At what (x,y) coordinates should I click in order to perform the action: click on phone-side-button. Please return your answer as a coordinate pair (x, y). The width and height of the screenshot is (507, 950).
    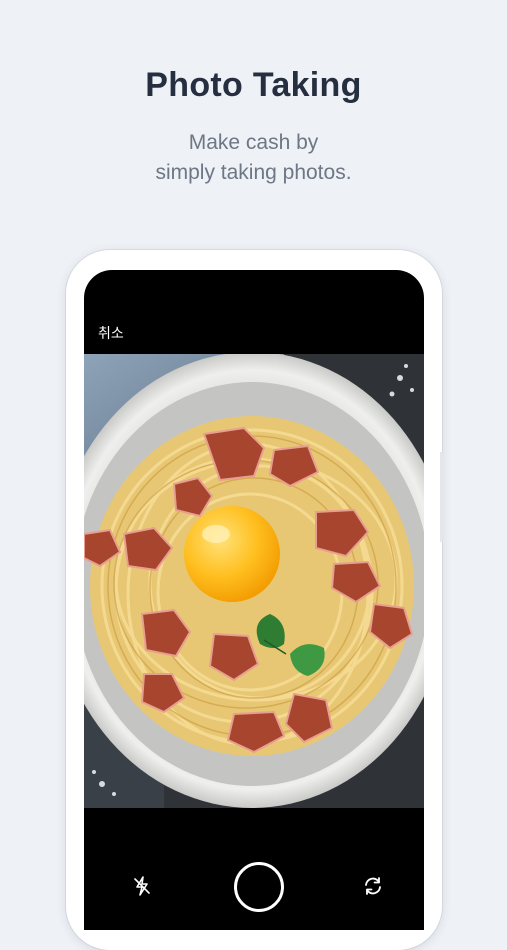
    Looking at the image, I should click on (442, 497).